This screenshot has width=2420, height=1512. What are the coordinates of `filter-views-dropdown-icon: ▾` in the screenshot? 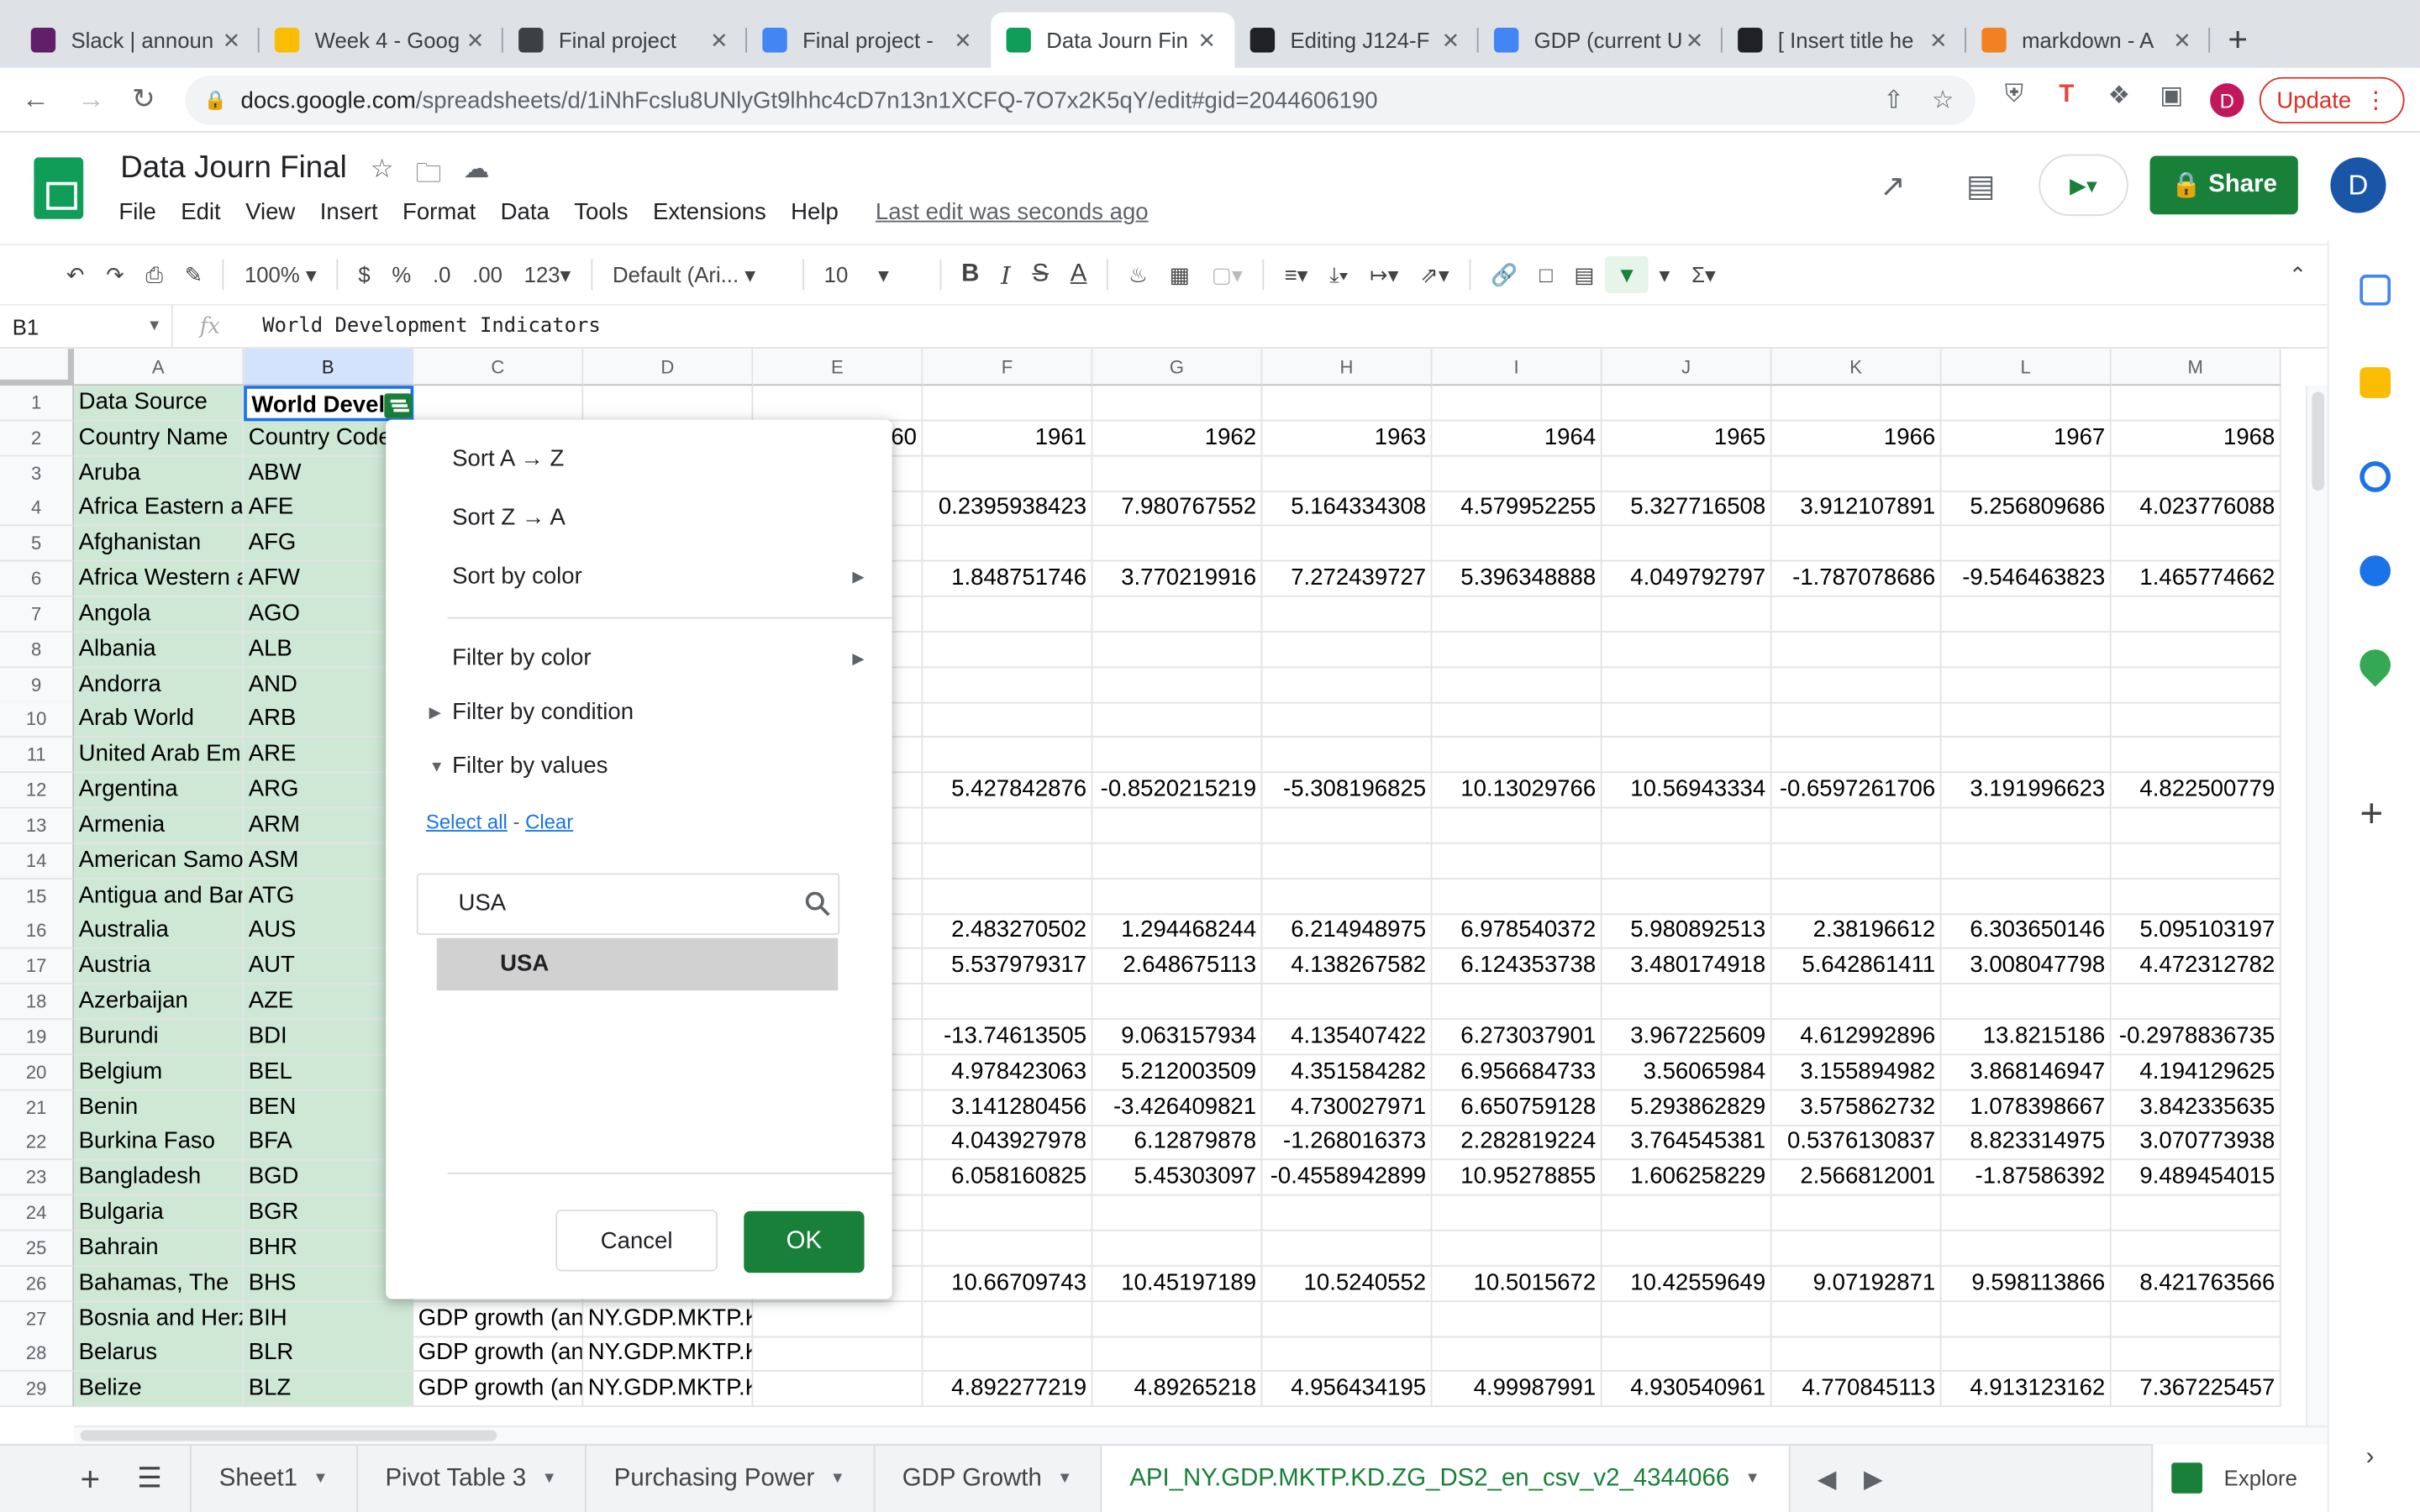 It's located at (1665, 274).